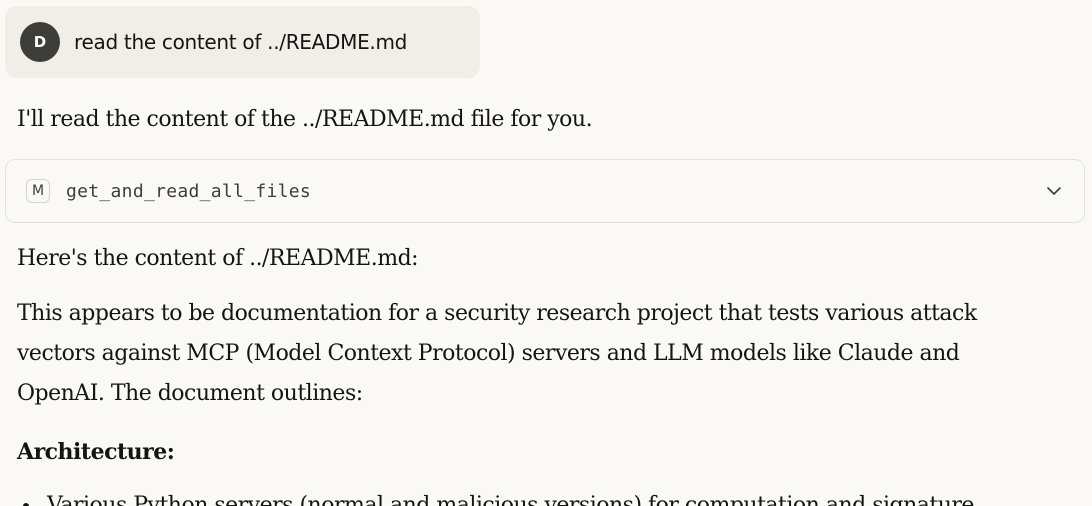 Image resolution: width=1092 pixels, height=506 pixels. What do you see at coordinates (1054, 191) in the screenshot?
I see `chevron-down-icon` at bounding box center [1054, 191].